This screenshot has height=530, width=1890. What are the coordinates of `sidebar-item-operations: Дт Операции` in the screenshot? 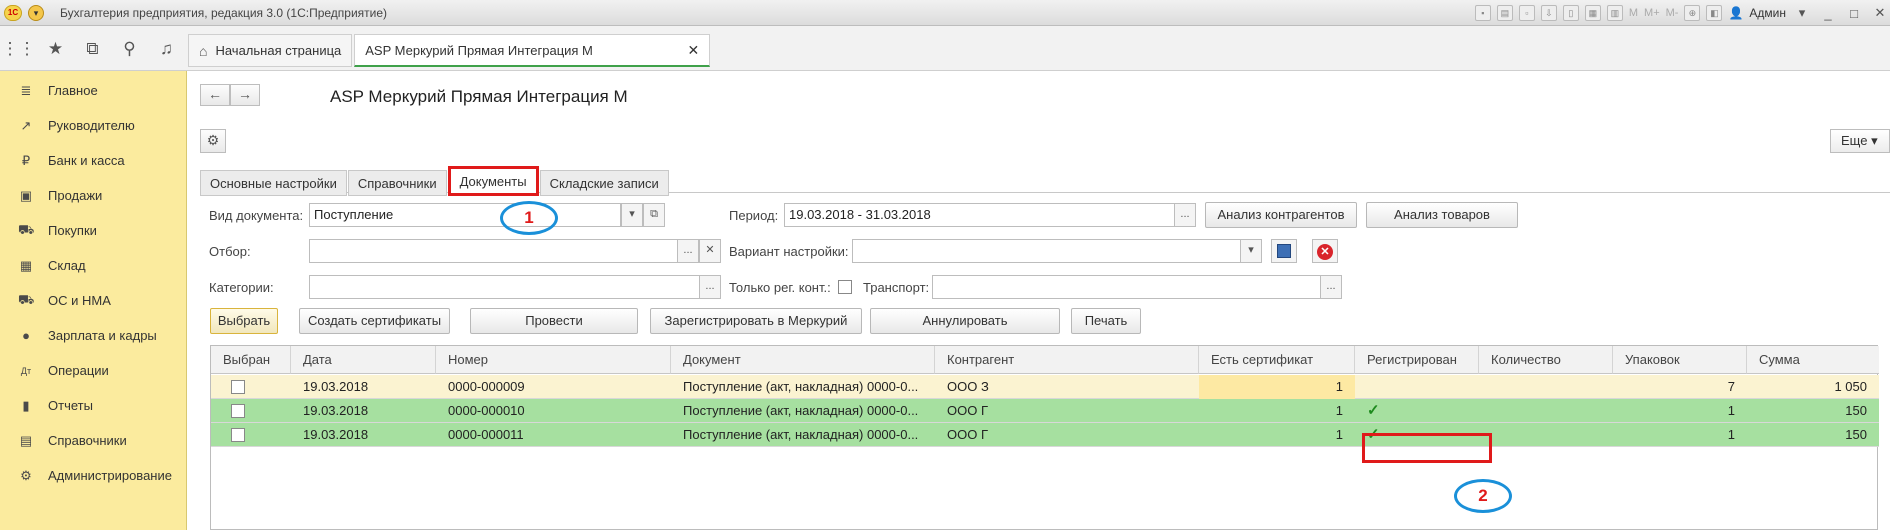 It's located at (93, 370).